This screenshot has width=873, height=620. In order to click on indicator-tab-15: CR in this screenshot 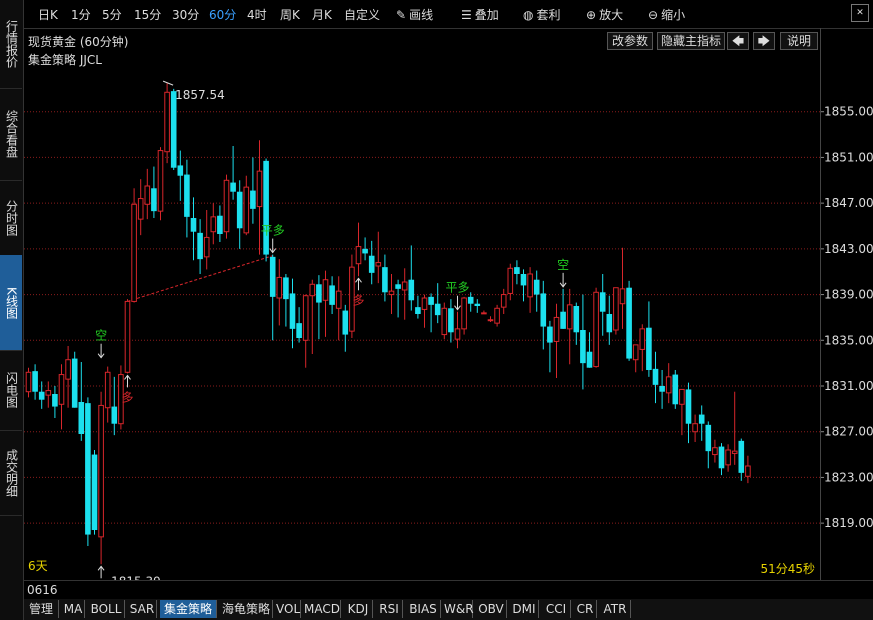, I will do `click(585, 609)`.